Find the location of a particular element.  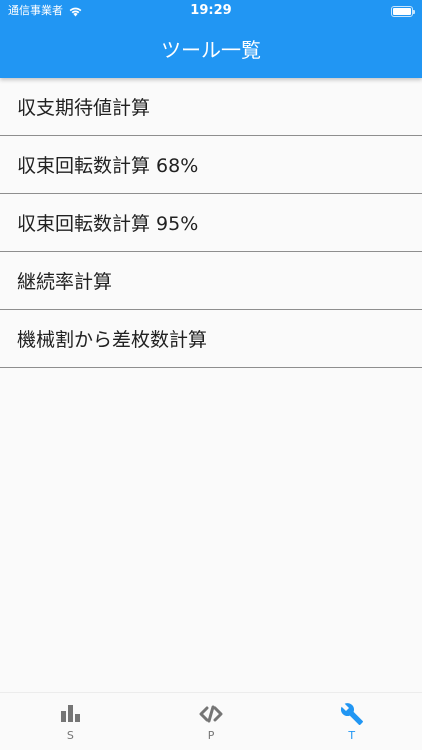

battery-level is located at coordinates (402, 11).